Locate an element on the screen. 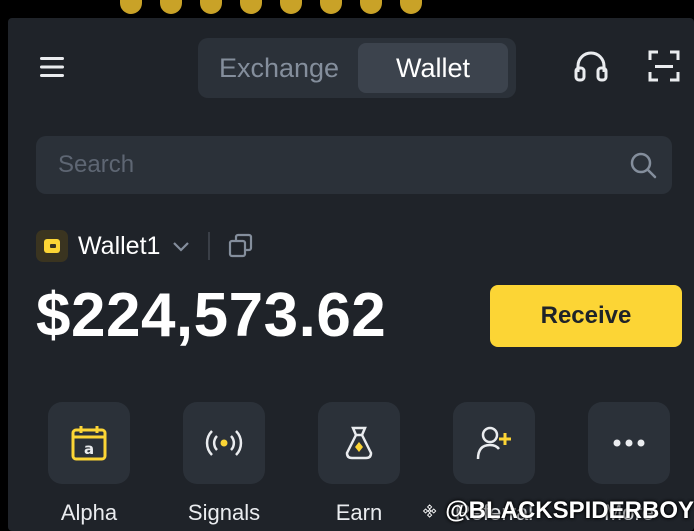 This screenshot has height=531, width=694. search-icon is located at coordinates (643, 165).